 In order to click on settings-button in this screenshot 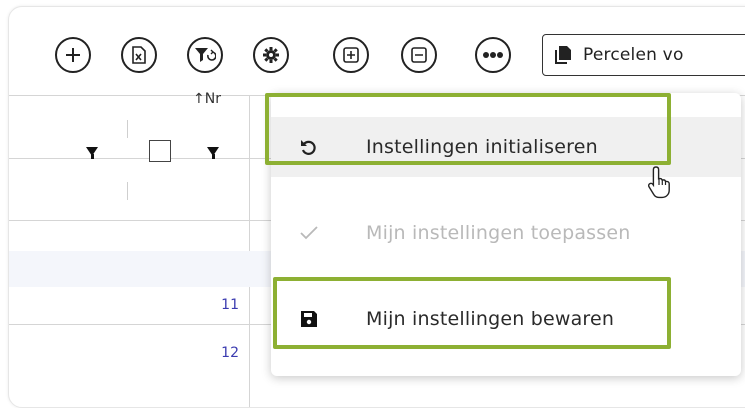, I will do `click(271, 55)`.